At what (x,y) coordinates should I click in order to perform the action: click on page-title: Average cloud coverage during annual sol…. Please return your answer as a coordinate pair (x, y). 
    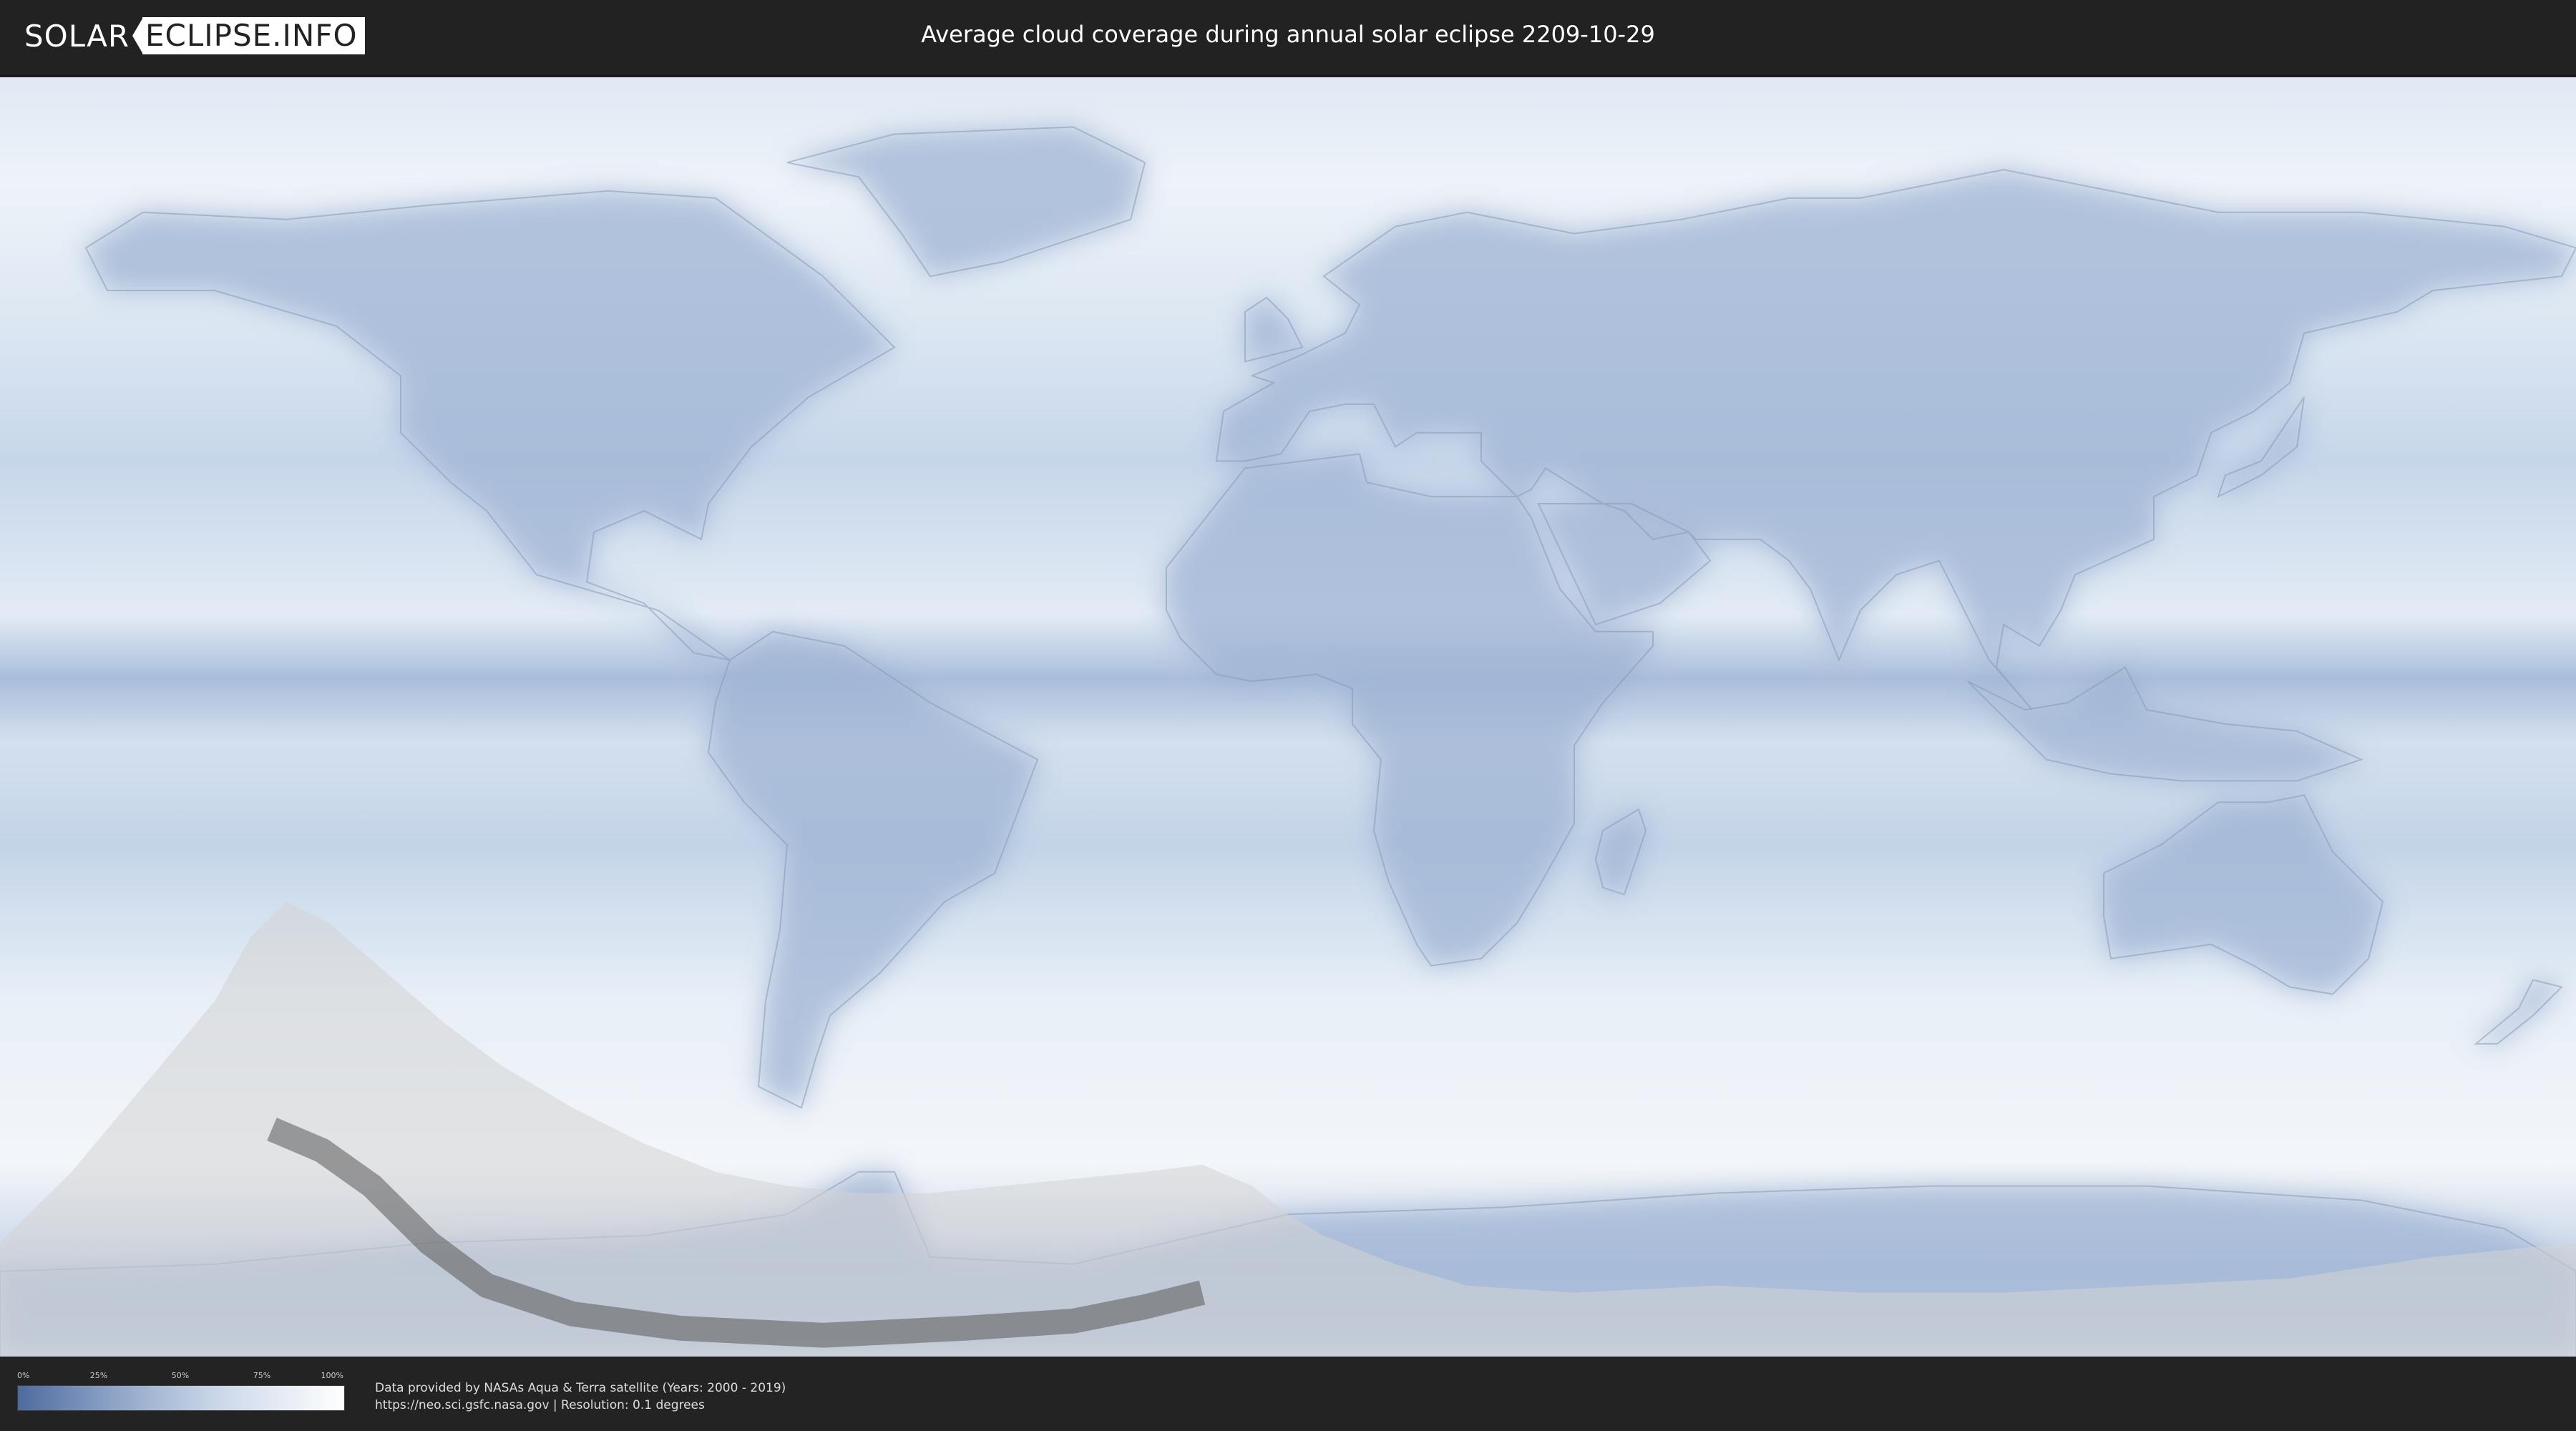
    Looking at the image, I should click on (1288, 34).